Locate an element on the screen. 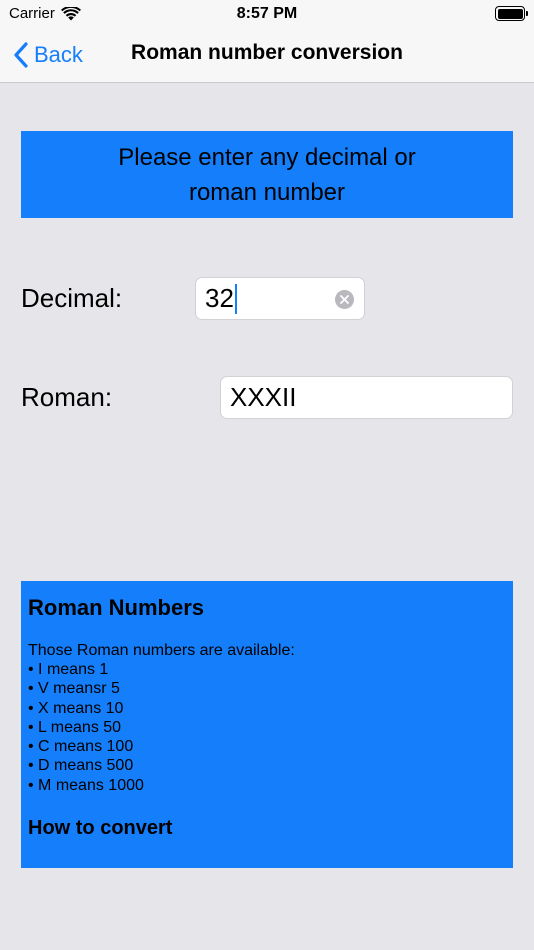  list-item: M means 1000 is located at coordinates (267, 785).